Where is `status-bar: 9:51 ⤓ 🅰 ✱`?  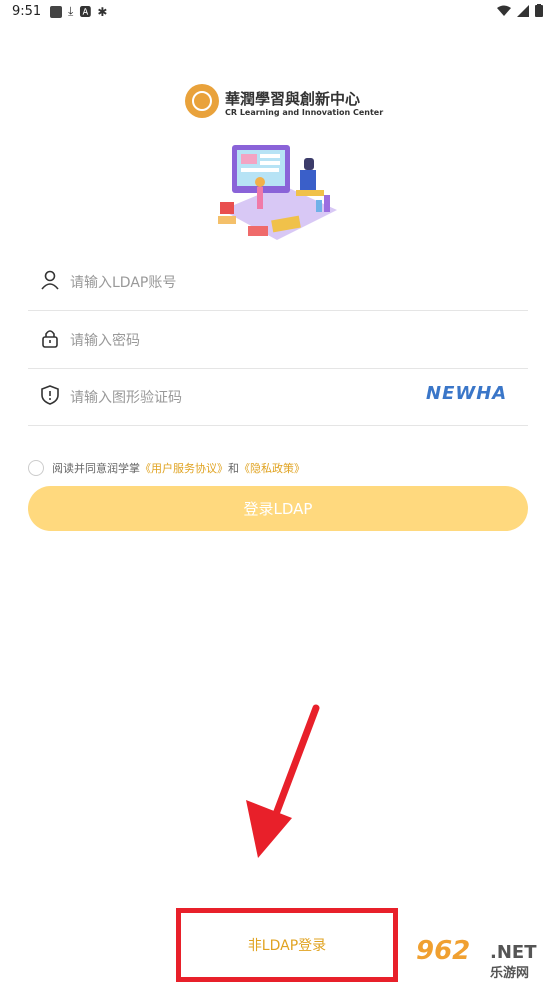 status-bar: 9:51 ⤓ 🅰 ✱ is located at coordinates (277, 12).